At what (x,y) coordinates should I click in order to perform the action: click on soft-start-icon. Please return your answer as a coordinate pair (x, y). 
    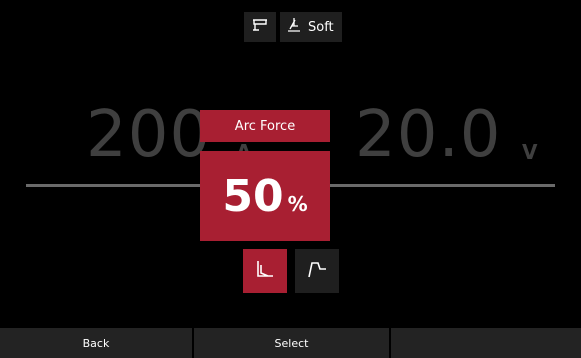
    Looking at the image, I should click on (294, 27).